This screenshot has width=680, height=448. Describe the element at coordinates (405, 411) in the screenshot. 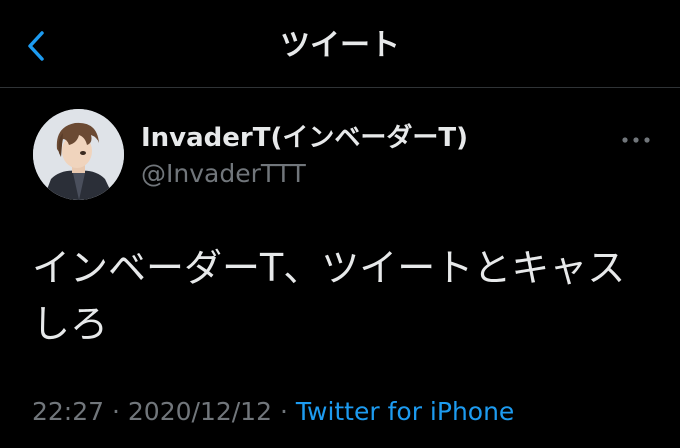

I see `tweet-source-link: Twitter for iPhone` at that location.